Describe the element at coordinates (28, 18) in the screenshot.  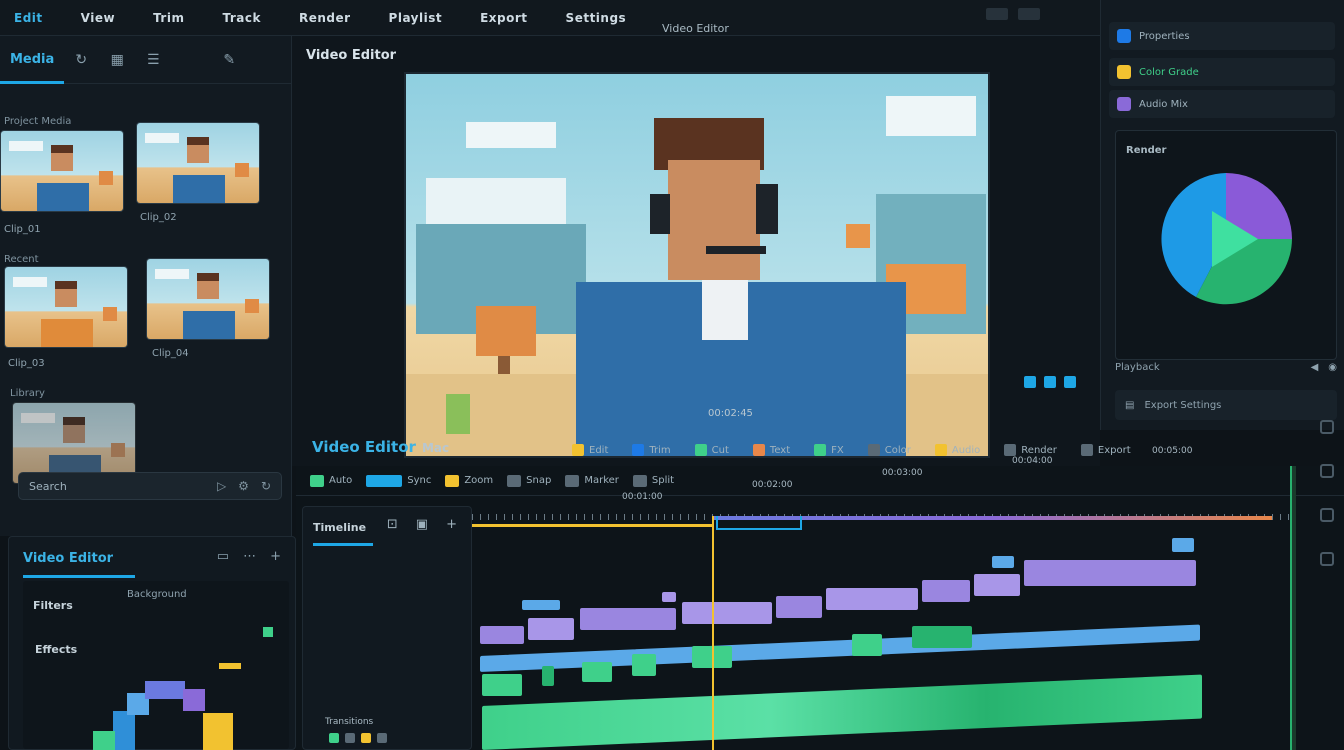
I see `menu-edit: Edit` at that location.